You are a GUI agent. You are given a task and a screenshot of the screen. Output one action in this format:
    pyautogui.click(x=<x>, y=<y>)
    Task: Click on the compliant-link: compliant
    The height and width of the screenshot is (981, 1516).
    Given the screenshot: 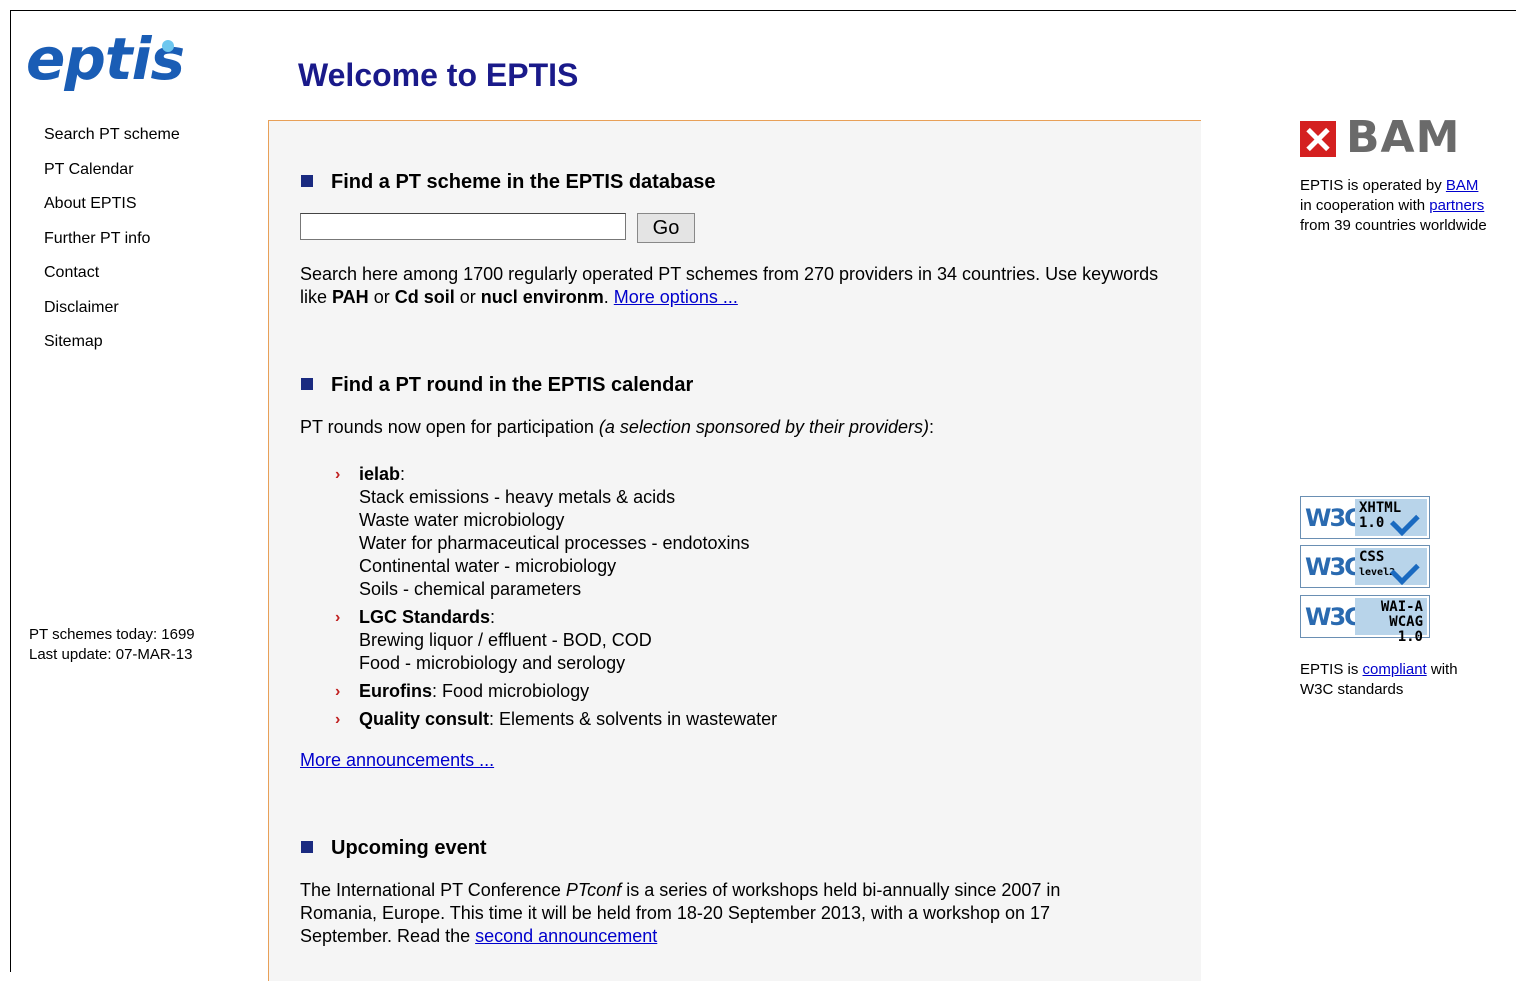 What is the action you would take?
    pyautogui.click(x=1395, y=669)
    